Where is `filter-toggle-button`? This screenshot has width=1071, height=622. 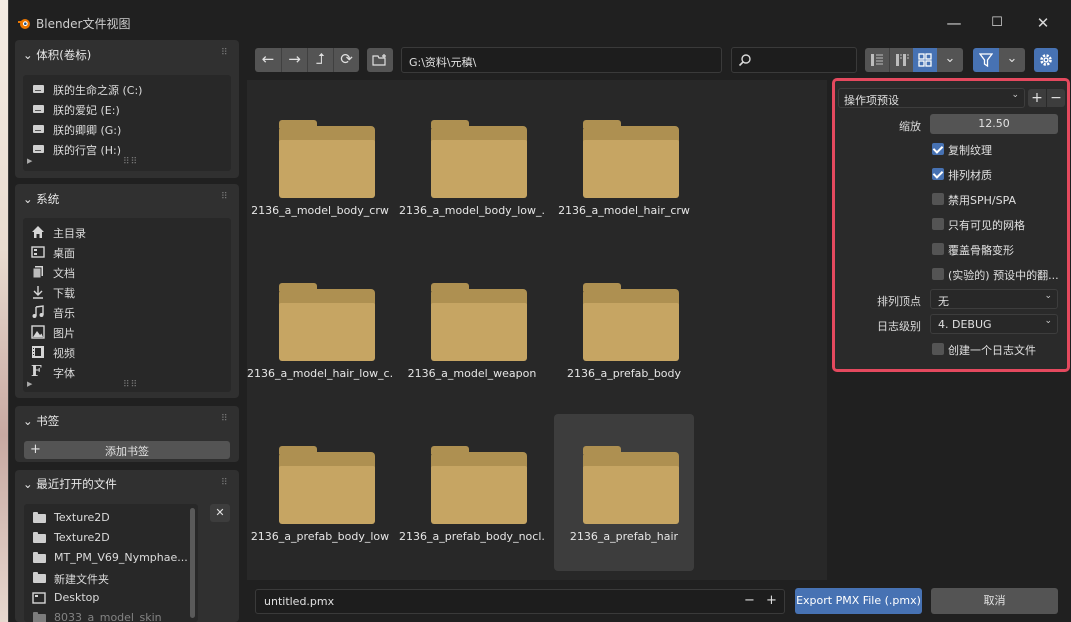 filter-toggle-button is located at coordinates (986, 60).